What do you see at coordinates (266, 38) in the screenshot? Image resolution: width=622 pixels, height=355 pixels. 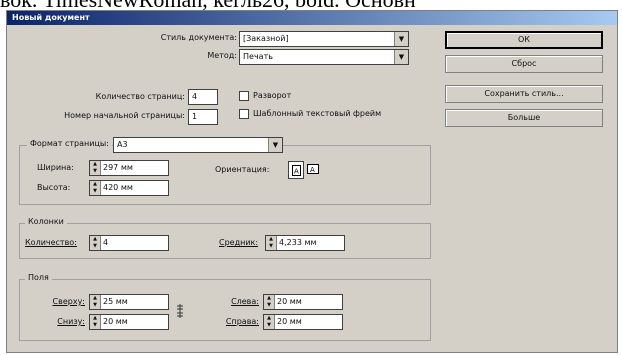 I see `document-style-value: [Заказной]` at bounding box center [266, 38].